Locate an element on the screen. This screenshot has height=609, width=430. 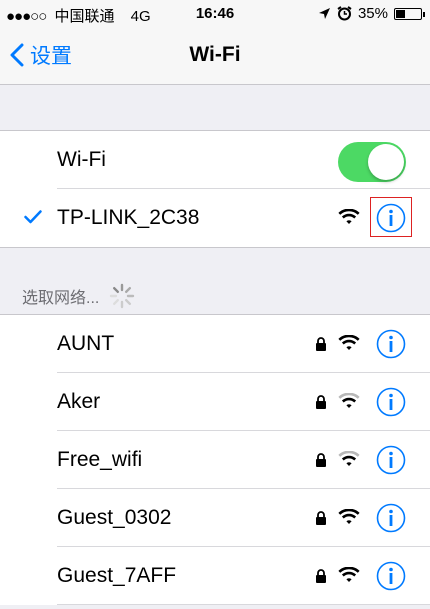
network-name: Guest_0302 is located at coordinates (114, 517).